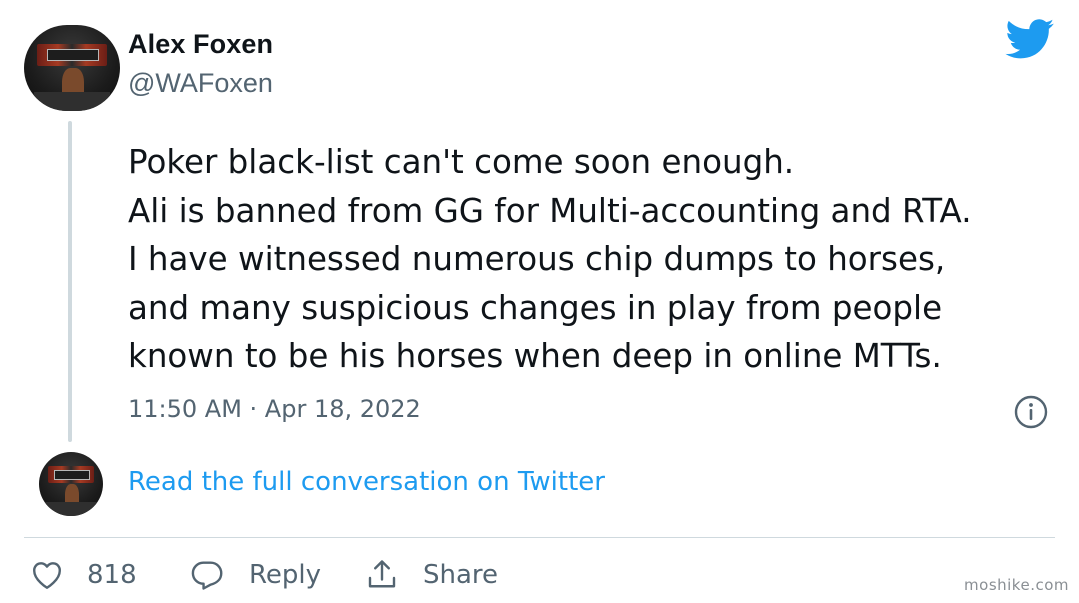 Image resolution: width=1079 pixels, height=603 pixels. What do you see at coordinates (72, 68) in the screenshot?
I see `author-avatar` at bounding box center [72, 68].